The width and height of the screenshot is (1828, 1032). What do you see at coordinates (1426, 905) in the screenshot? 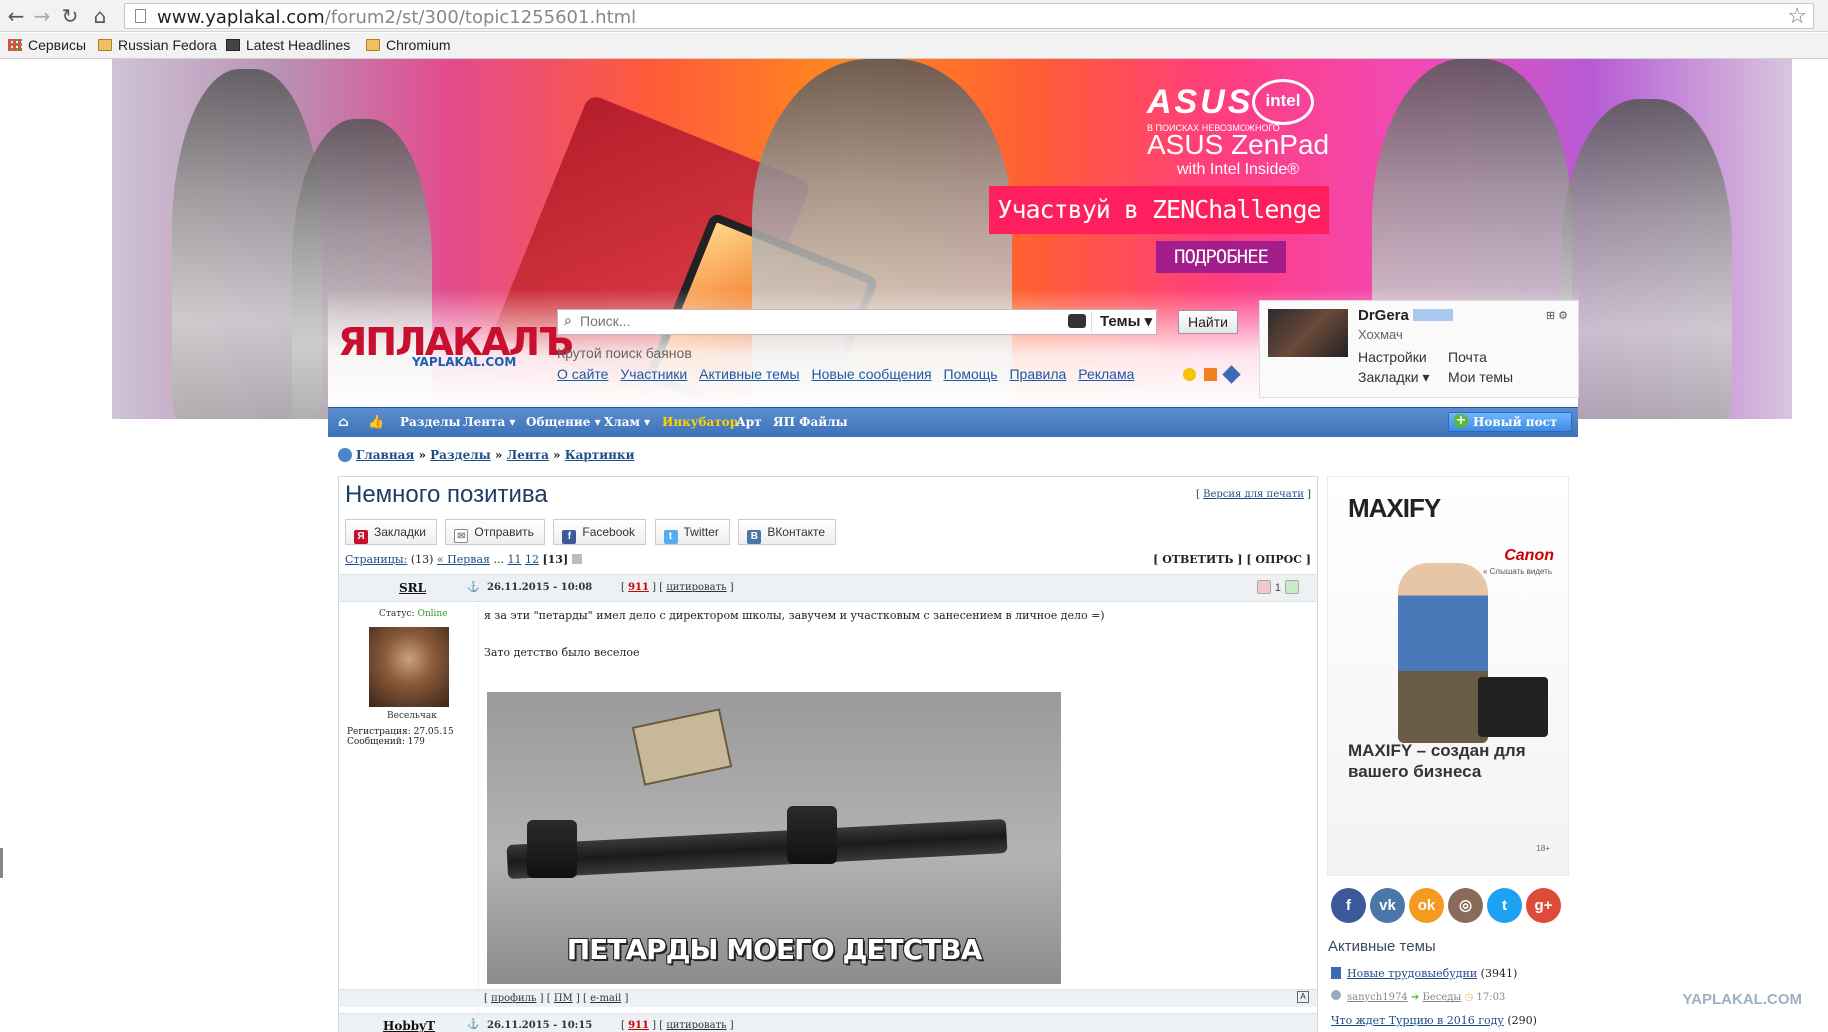
I see `odnoklassniki-icon: ok` at bounding box center [1426, 905].